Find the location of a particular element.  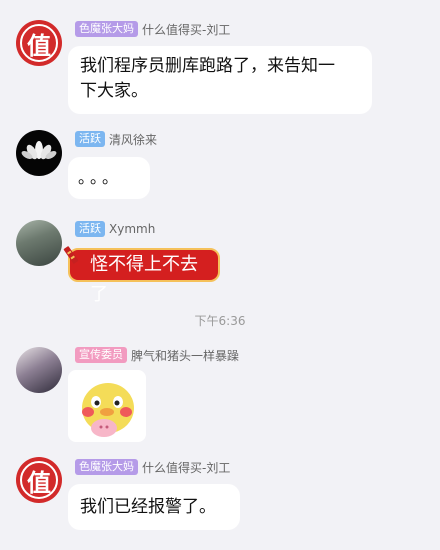

message-bubble: 。。。 is located at coordinates (109, 178).